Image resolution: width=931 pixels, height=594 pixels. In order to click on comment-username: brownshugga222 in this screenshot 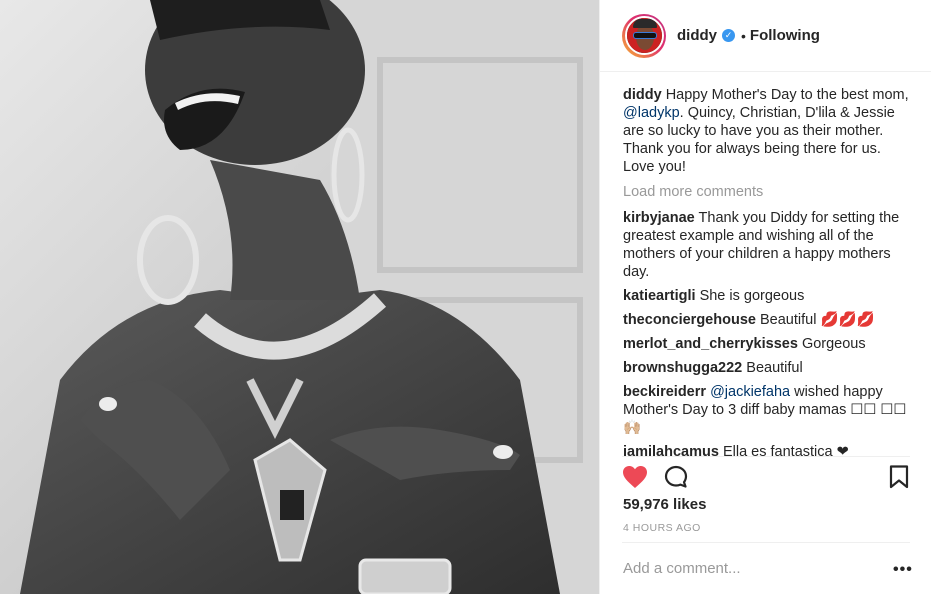, I will do `click(682, 368)`.